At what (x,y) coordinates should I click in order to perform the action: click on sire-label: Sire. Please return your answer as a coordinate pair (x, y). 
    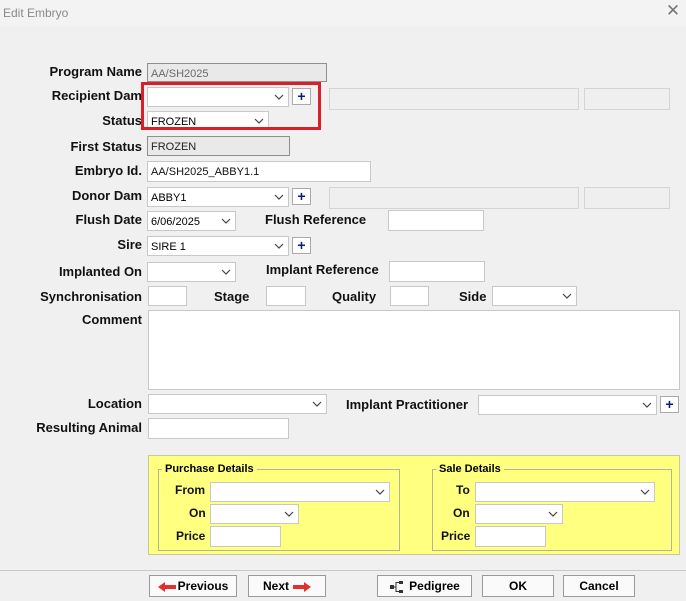
    Looking at the image, I should click on (129, 244).